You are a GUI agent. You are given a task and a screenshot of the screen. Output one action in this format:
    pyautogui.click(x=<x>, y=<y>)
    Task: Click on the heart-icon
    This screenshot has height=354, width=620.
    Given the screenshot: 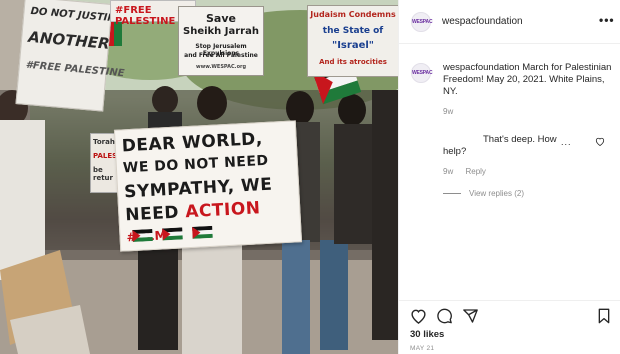 What is the action you would take?
    pyautogui.click(x=418, y=316)
    